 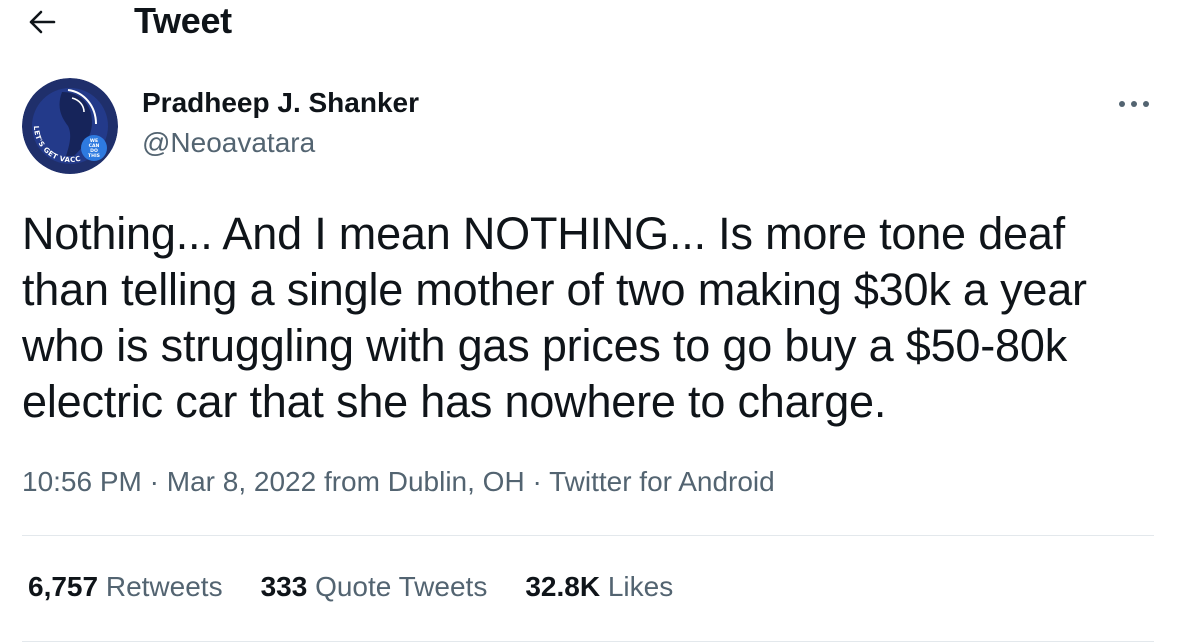 What do you see at coordinates (563, 586) in the screenshot?
I see `likes-count: 32.8K` at bounding box center [563, 586].